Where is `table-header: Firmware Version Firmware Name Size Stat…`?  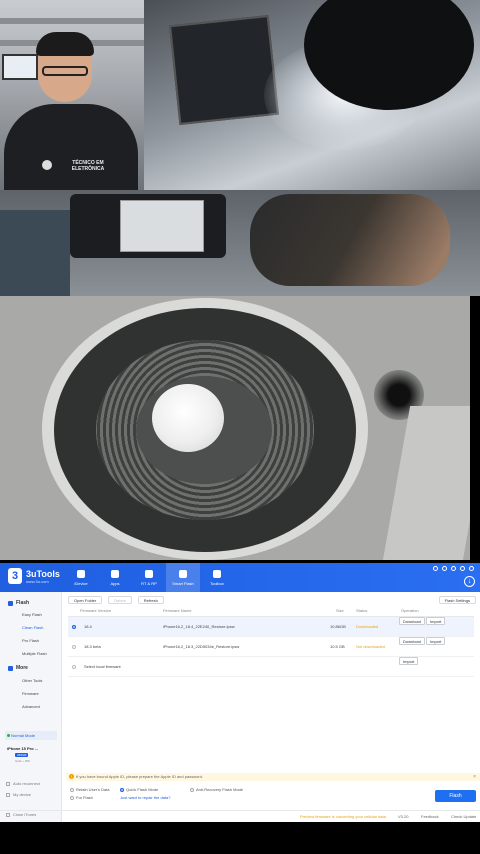 table-header: Firmware Version Firmware Name Size Stat… is located at coordinates (271, 612).